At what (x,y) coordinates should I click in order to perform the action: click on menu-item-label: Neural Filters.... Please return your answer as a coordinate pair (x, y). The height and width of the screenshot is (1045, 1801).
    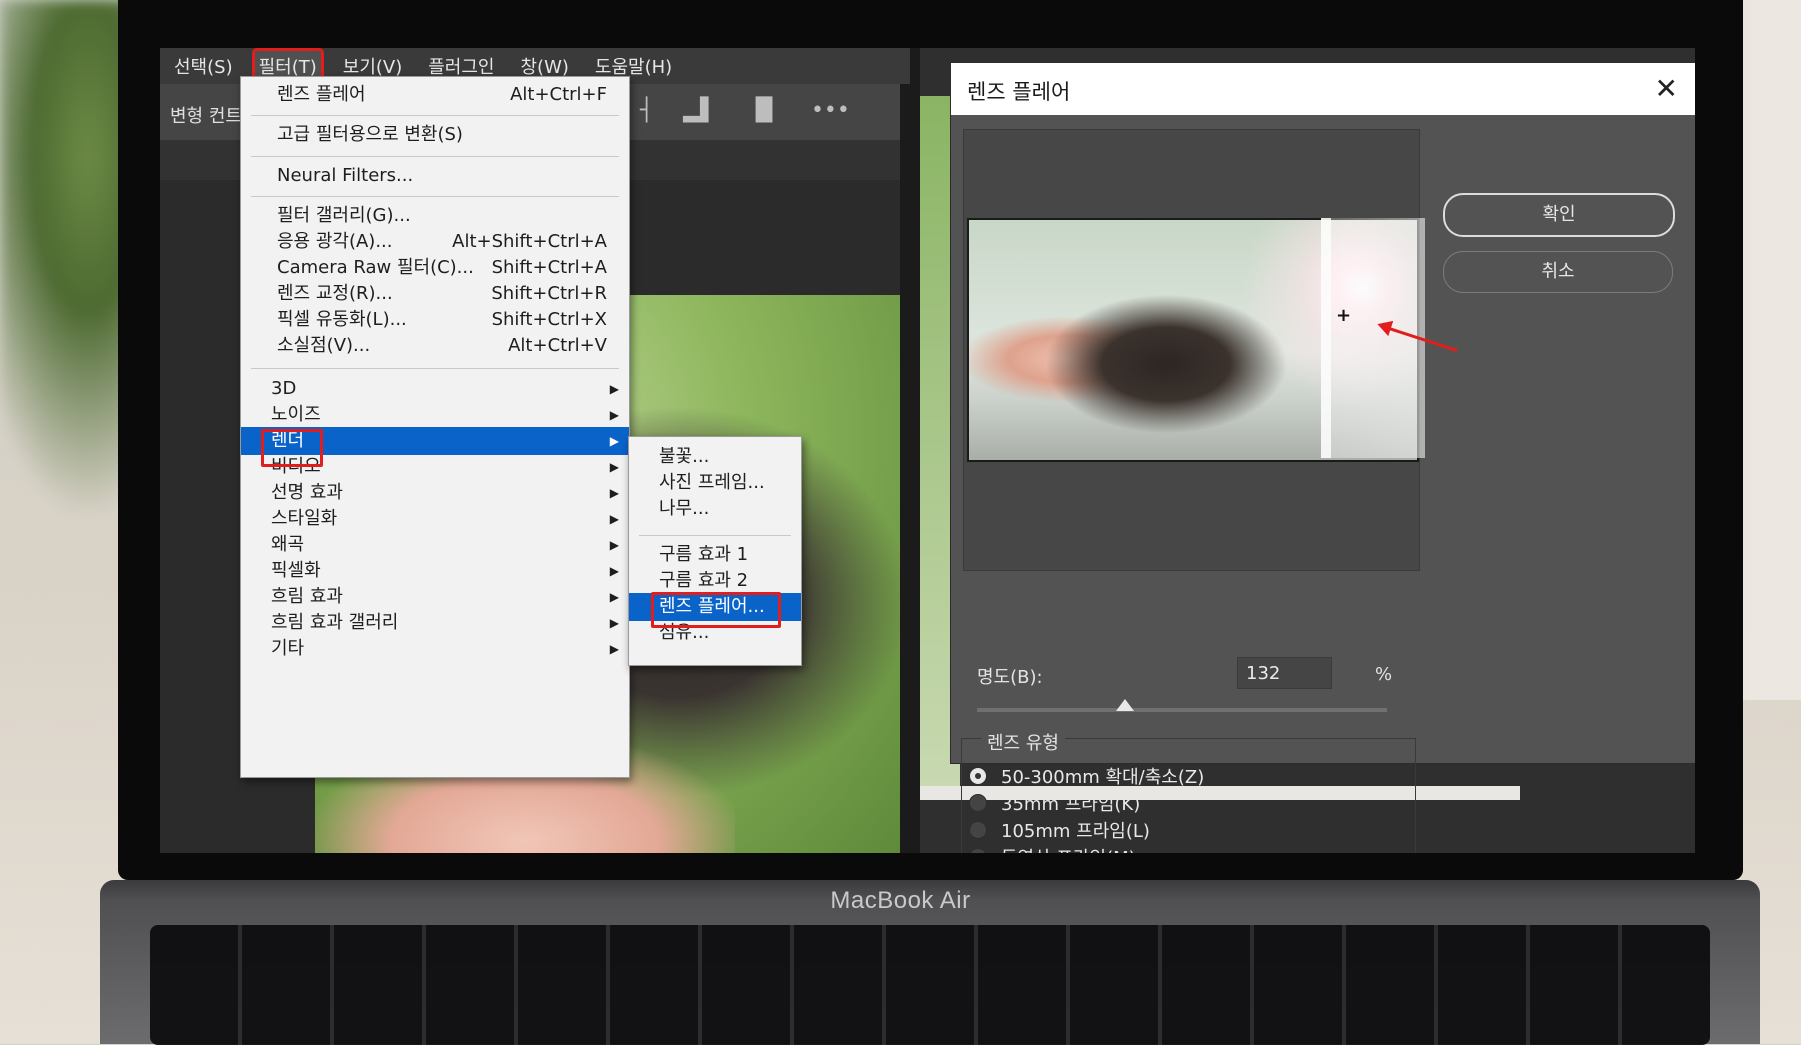
    Looking at the image, I should click on (345, 175).